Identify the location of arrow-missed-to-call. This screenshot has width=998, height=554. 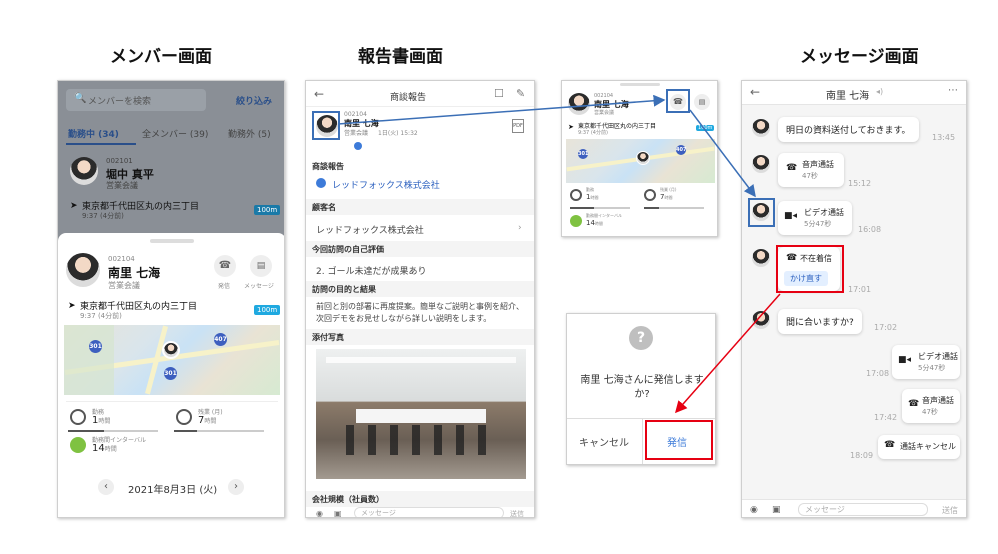
(728, 353).